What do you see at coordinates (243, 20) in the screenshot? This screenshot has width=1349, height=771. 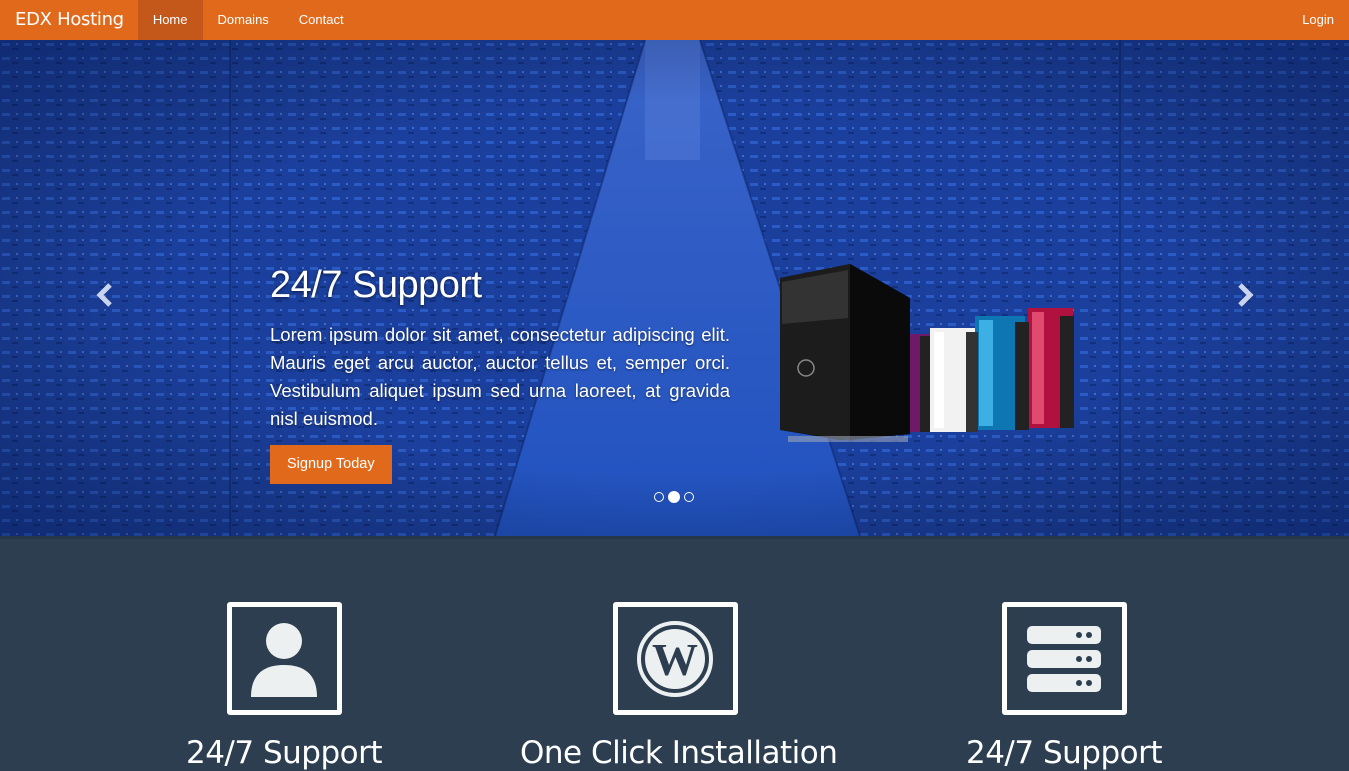 I see `nav-item-domains: Domains` at bounding box center [243, 20].